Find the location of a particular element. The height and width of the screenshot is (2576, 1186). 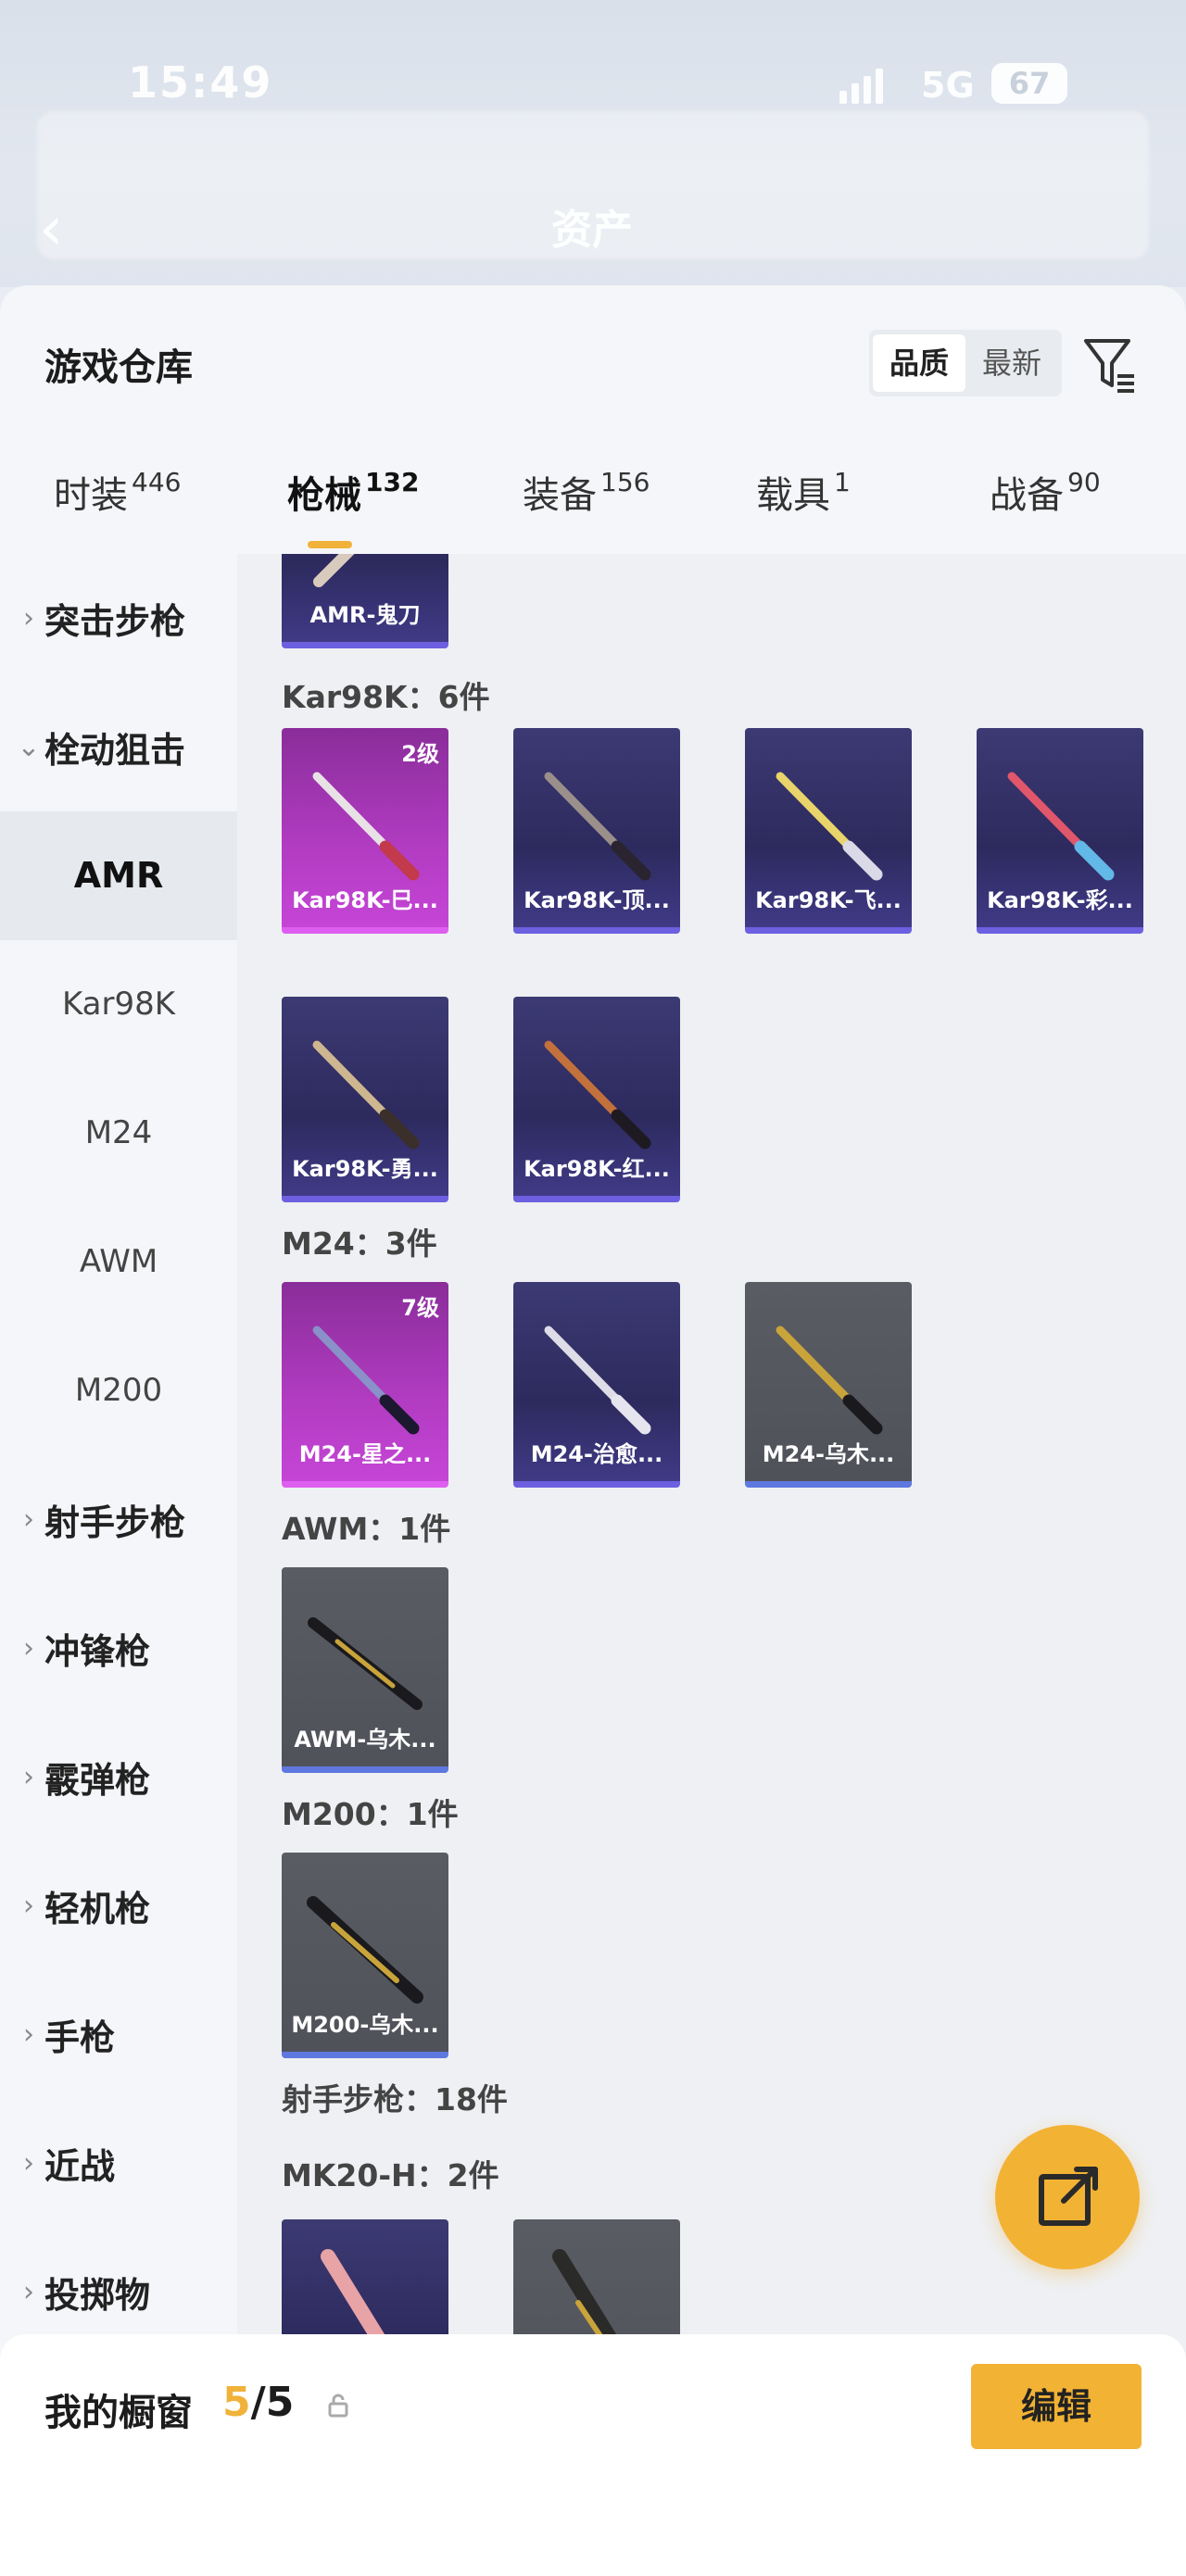

tab-gear: 战备 90 is located at coordinates (1045, 492).